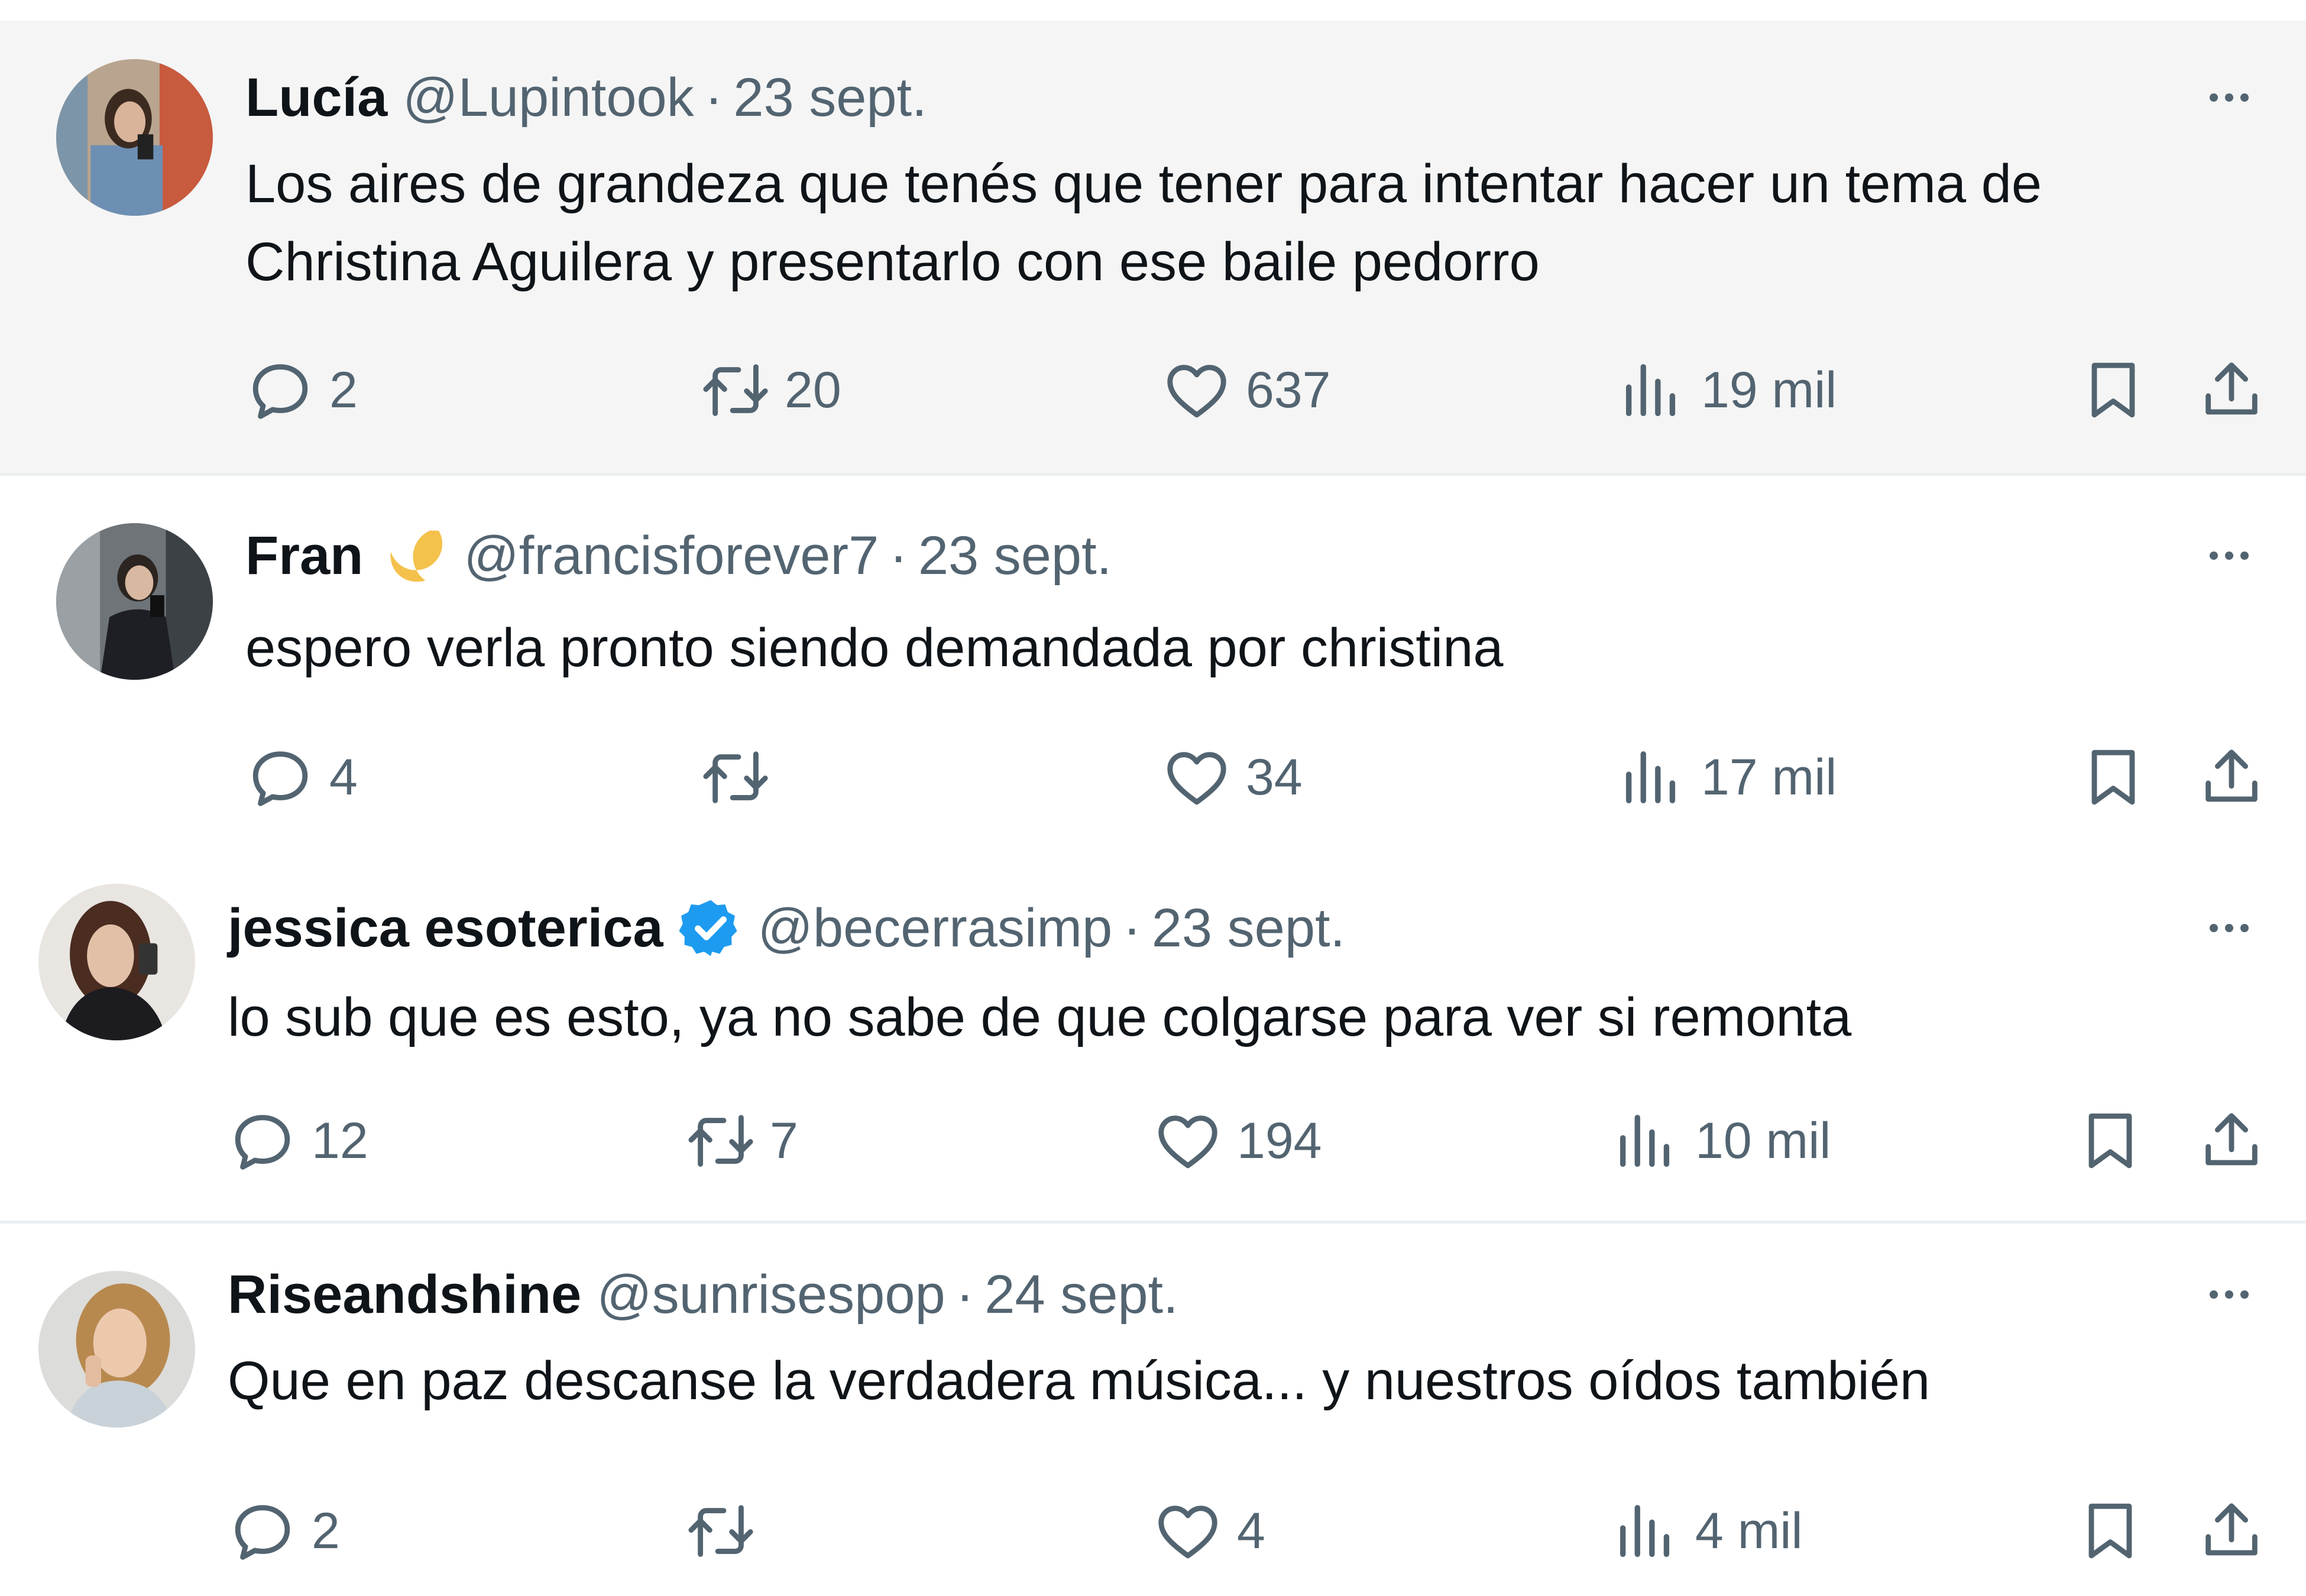 This screenshot has height=1596, width=2306. What do you see at coordinates (1769, 777) in the screenshot?
I see `views-count: 17 mil` at bounding box center [1769, 777].